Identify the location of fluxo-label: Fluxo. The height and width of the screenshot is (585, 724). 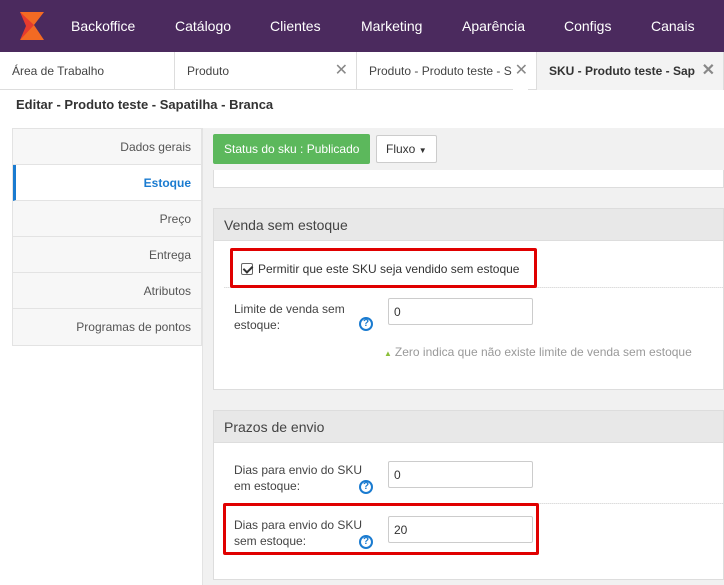
(401, 149).